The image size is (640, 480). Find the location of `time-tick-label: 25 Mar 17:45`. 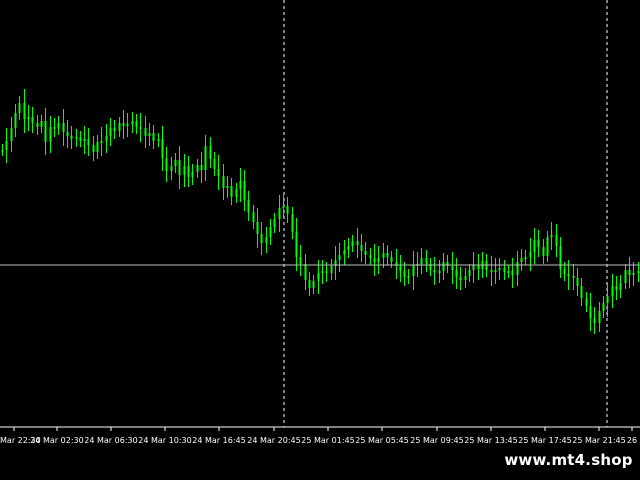

time-tick-label: 25 Mar 17:45 is located at coordinates (544, 440).